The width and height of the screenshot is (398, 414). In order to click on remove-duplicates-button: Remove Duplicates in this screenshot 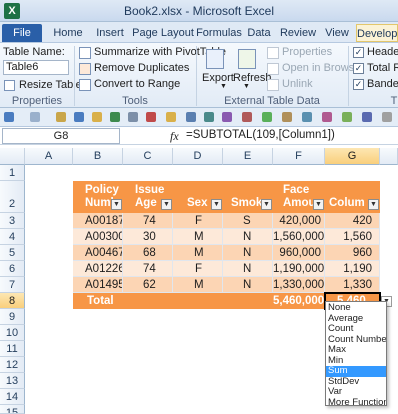, I will do `click(141, 68)`.